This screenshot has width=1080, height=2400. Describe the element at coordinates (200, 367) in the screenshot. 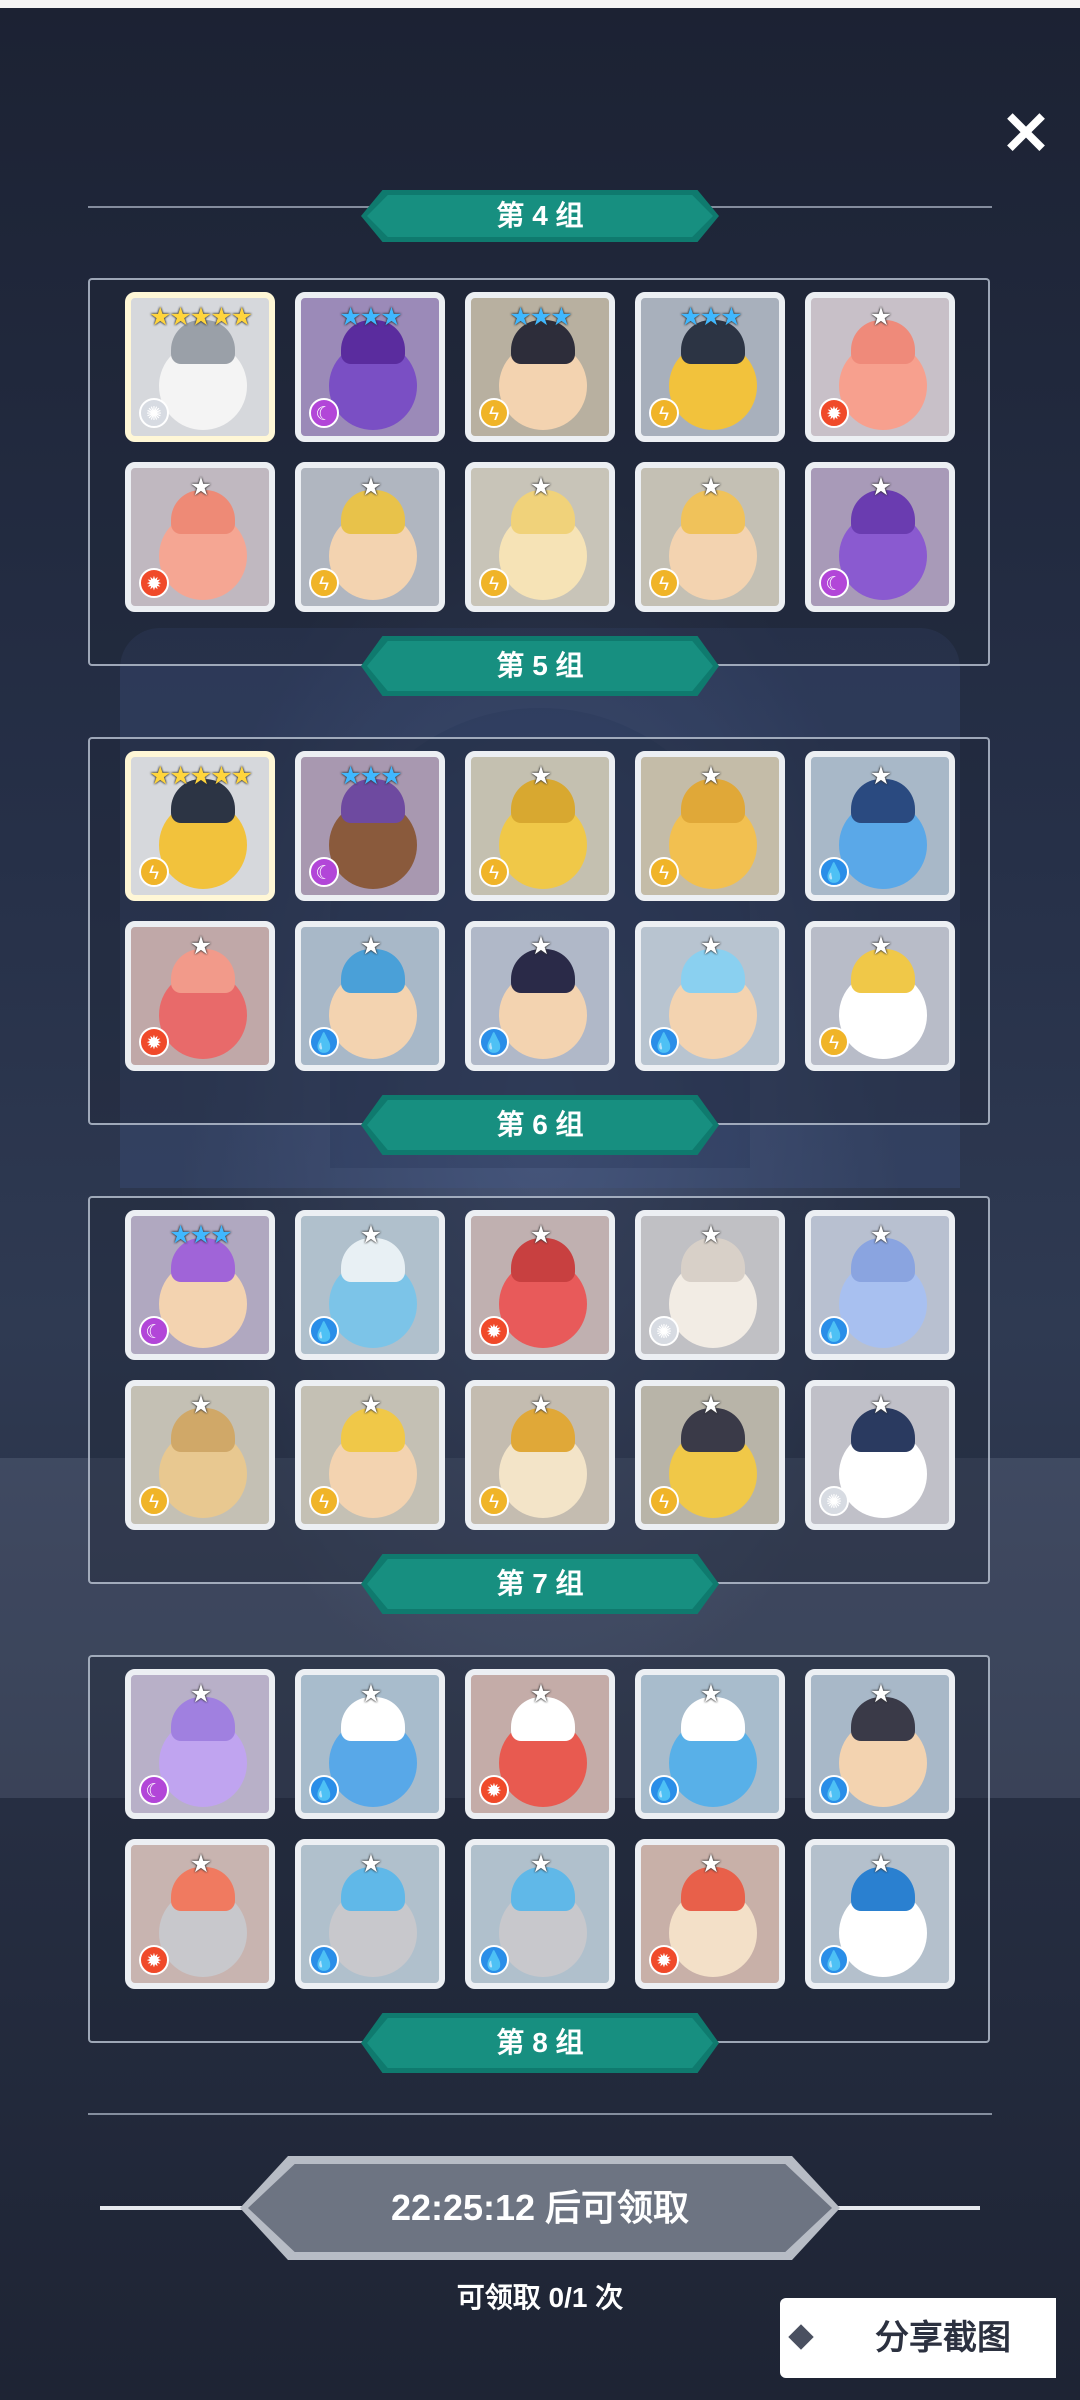

I see `hero-card: ★★★★★ ✺` at that location.